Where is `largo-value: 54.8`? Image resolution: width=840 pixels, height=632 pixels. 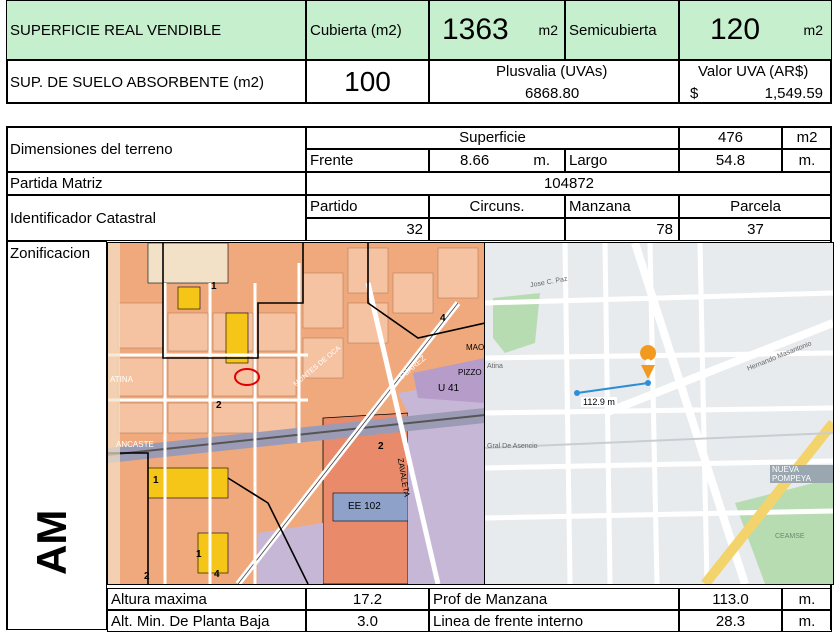 largo-value: 54.8 is located at coordinates (730, 160).